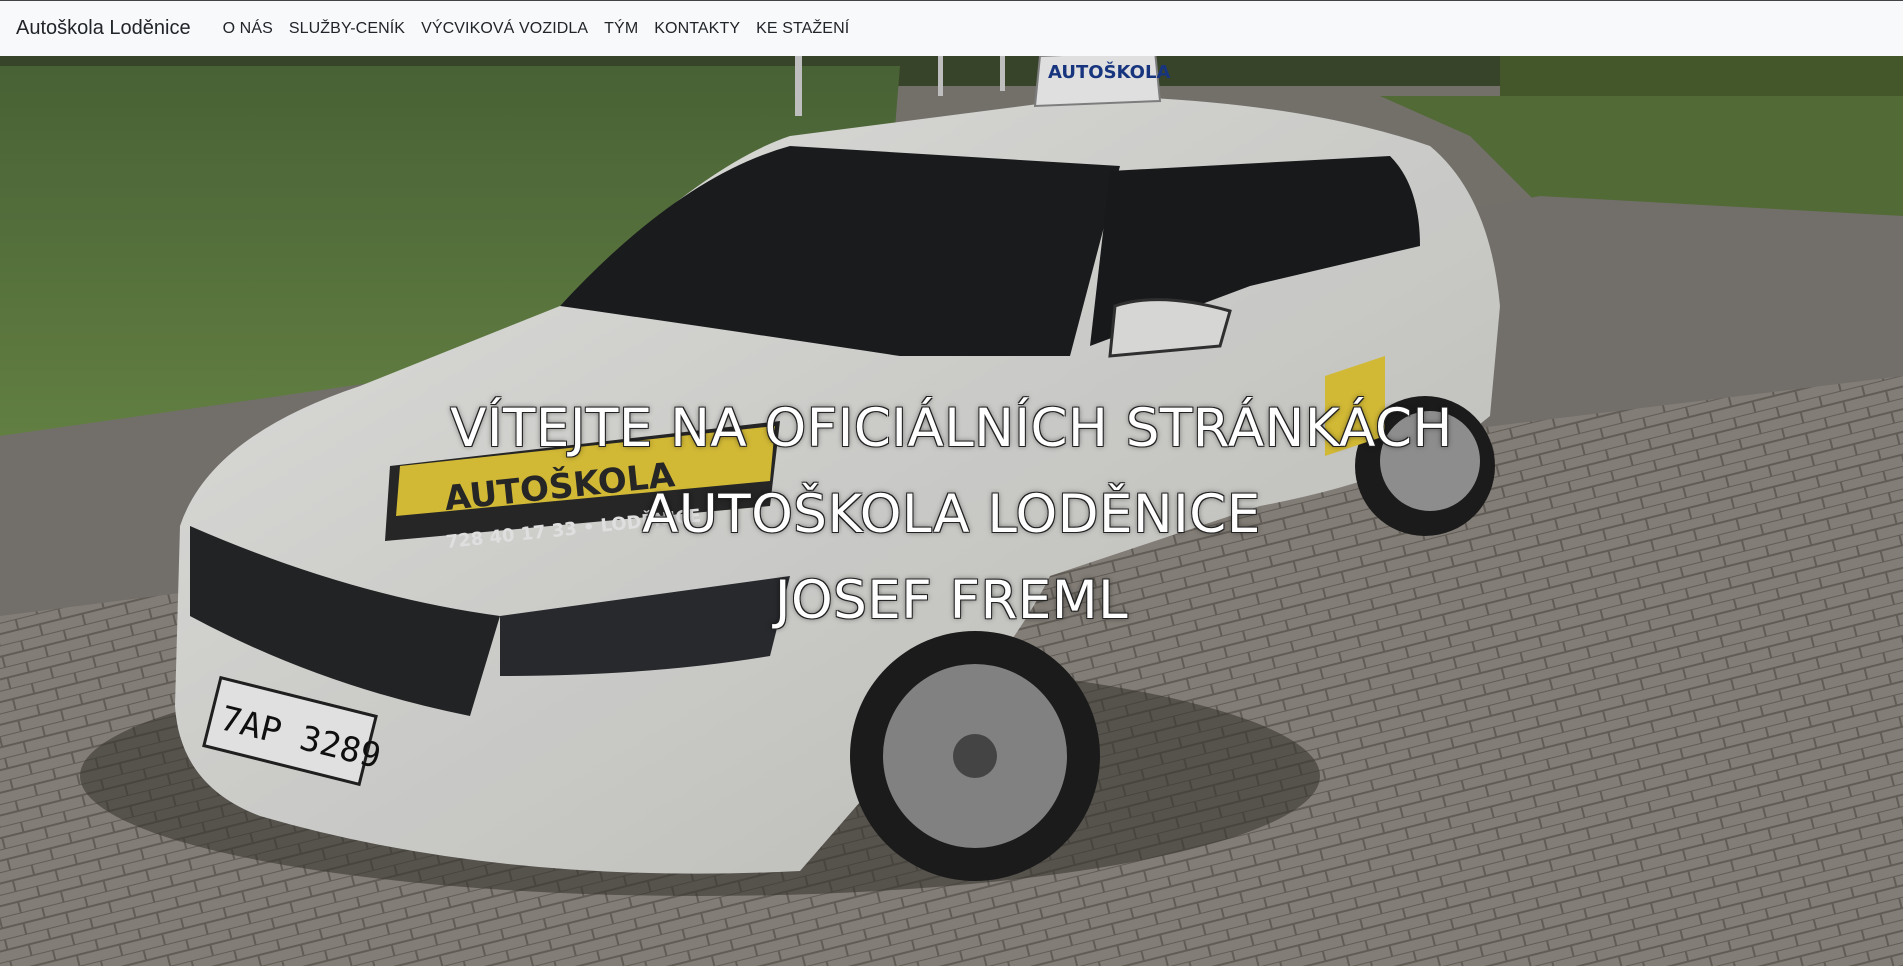  What do you see at coordinates (621, 29) in the screenshot?
I see `nav-link-tym: TÝM` at bounding box center [621, 29].